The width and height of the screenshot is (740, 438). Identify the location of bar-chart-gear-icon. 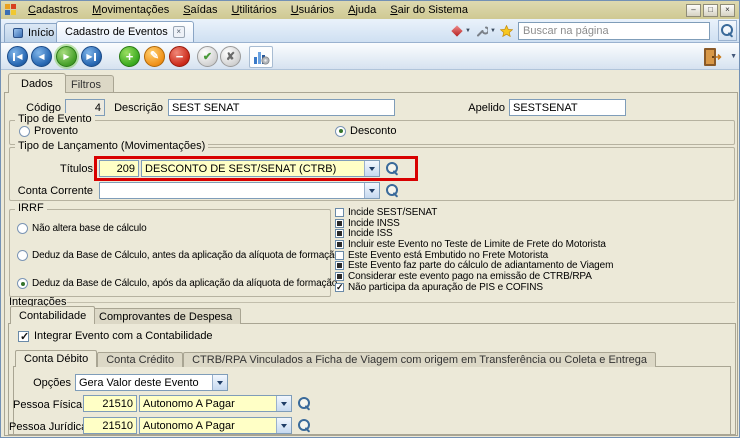
(261, 58).